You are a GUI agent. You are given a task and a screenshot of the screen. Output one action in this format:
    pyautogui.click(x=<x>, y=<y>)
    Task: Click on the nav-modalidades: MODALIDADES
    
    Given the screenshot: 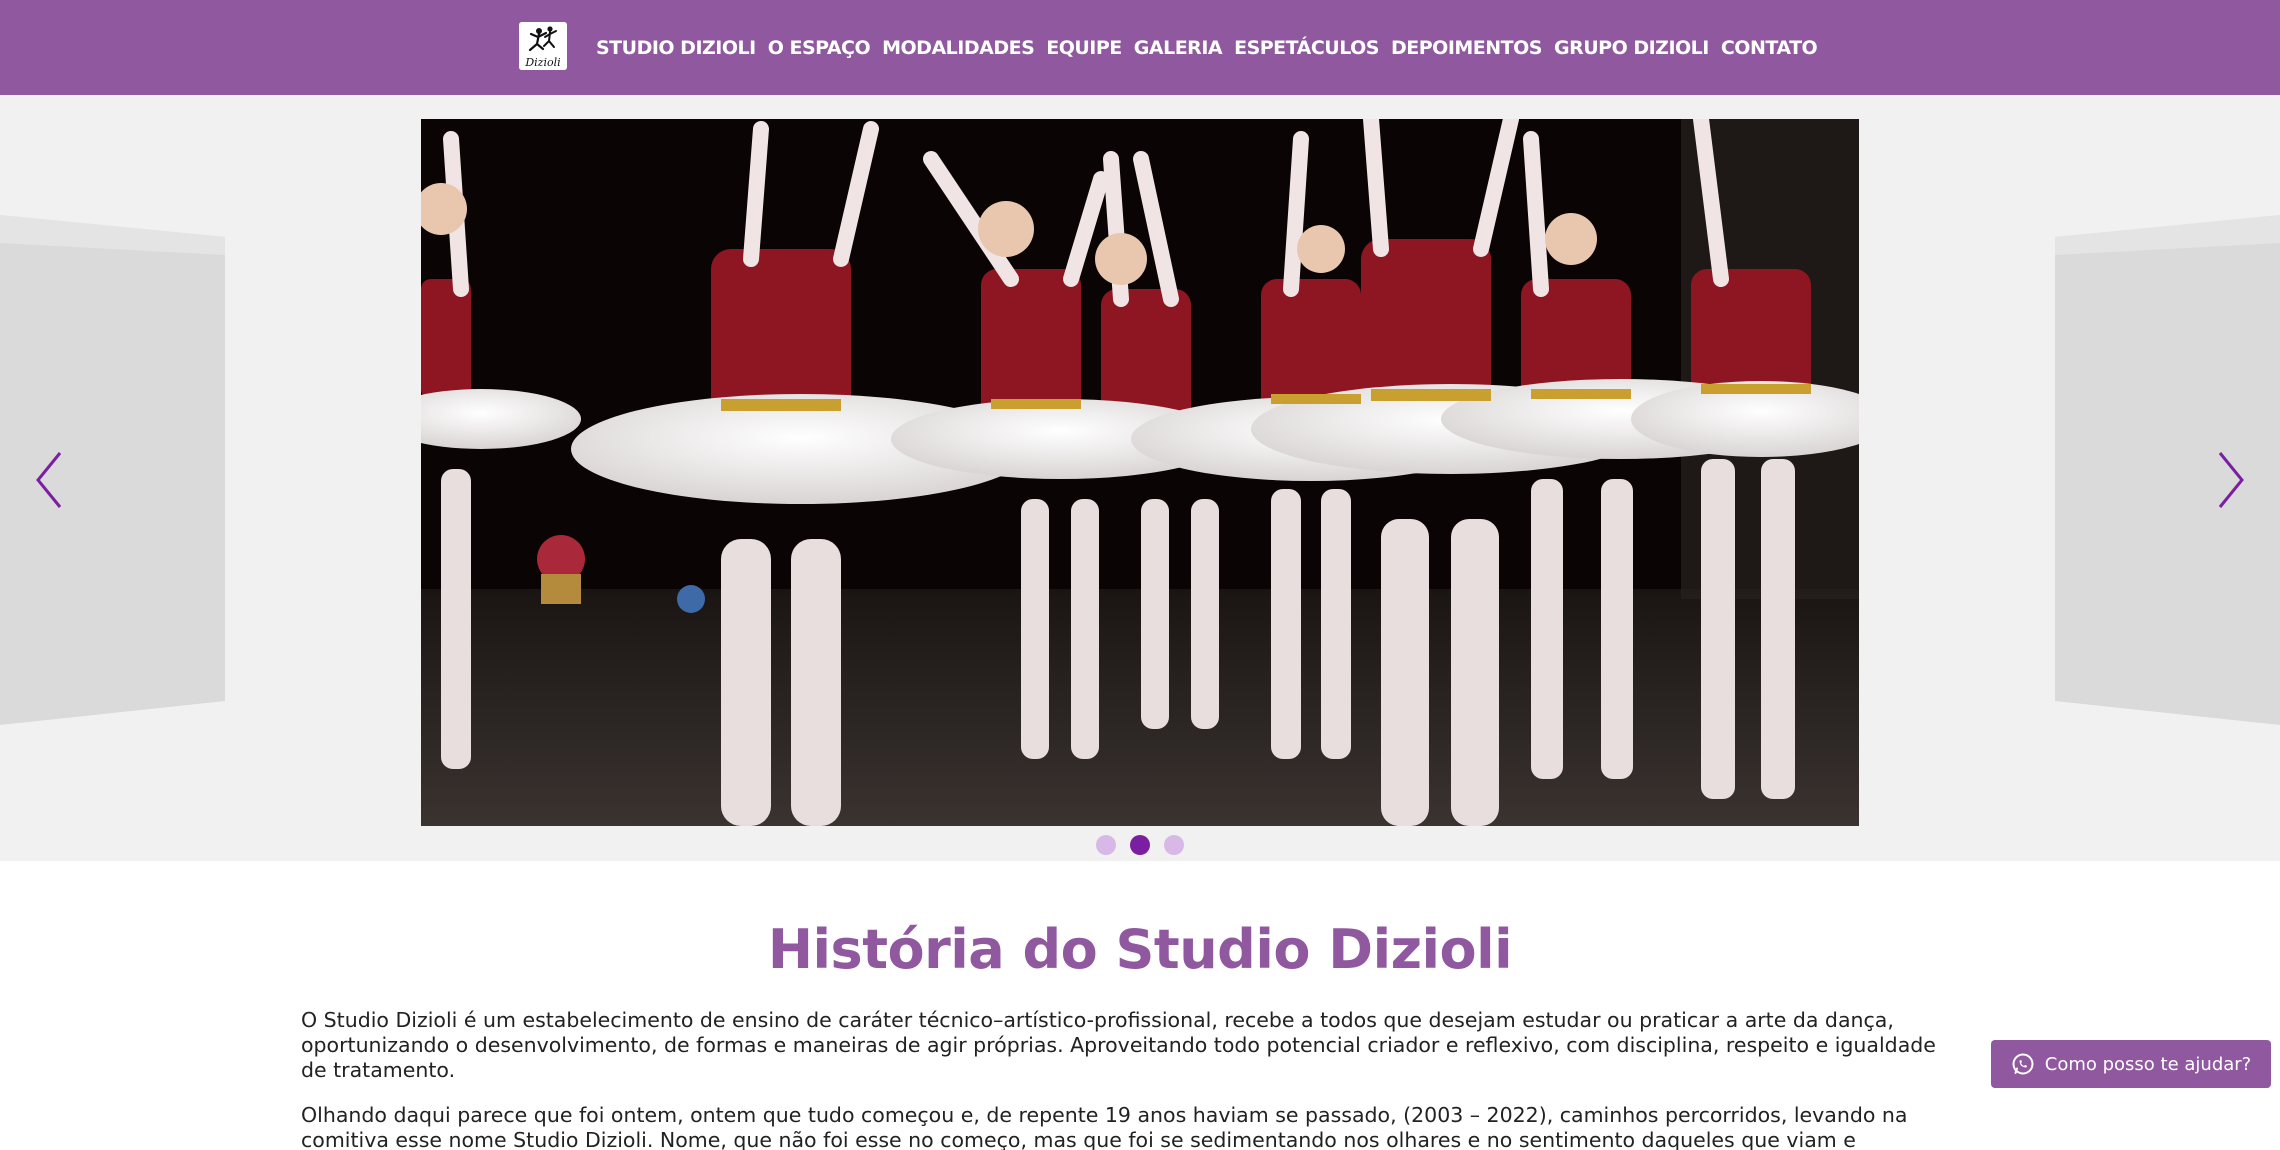 What is the action you would take?
    pyautogui.click(x=958, y=48)
    